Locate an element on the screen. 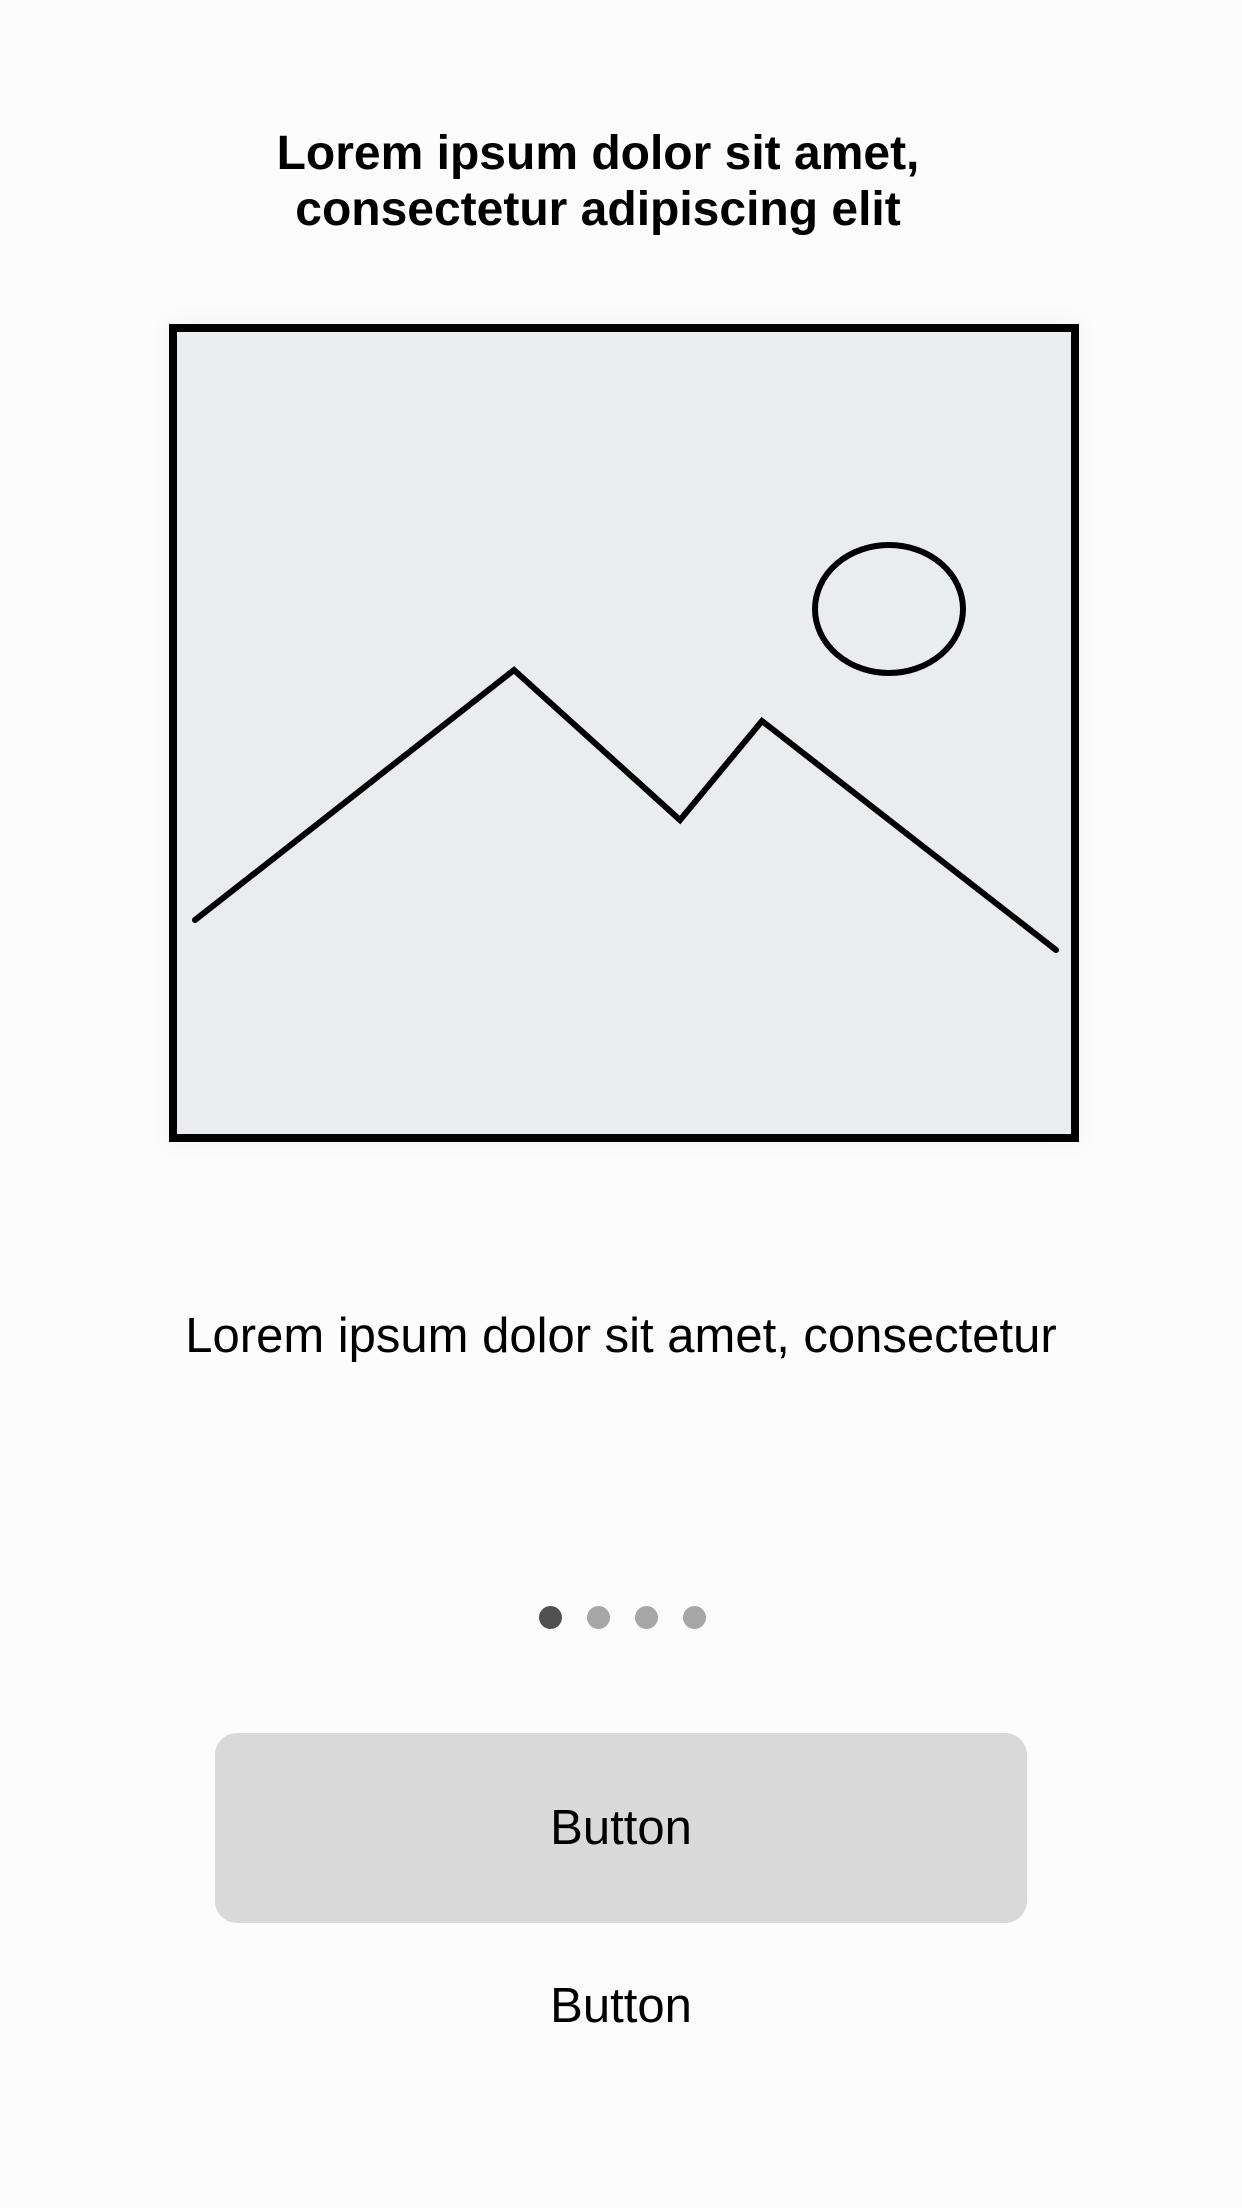  title-line-1: Lorem ipsum dolor sit amet, is located at coordinates (598, 153).